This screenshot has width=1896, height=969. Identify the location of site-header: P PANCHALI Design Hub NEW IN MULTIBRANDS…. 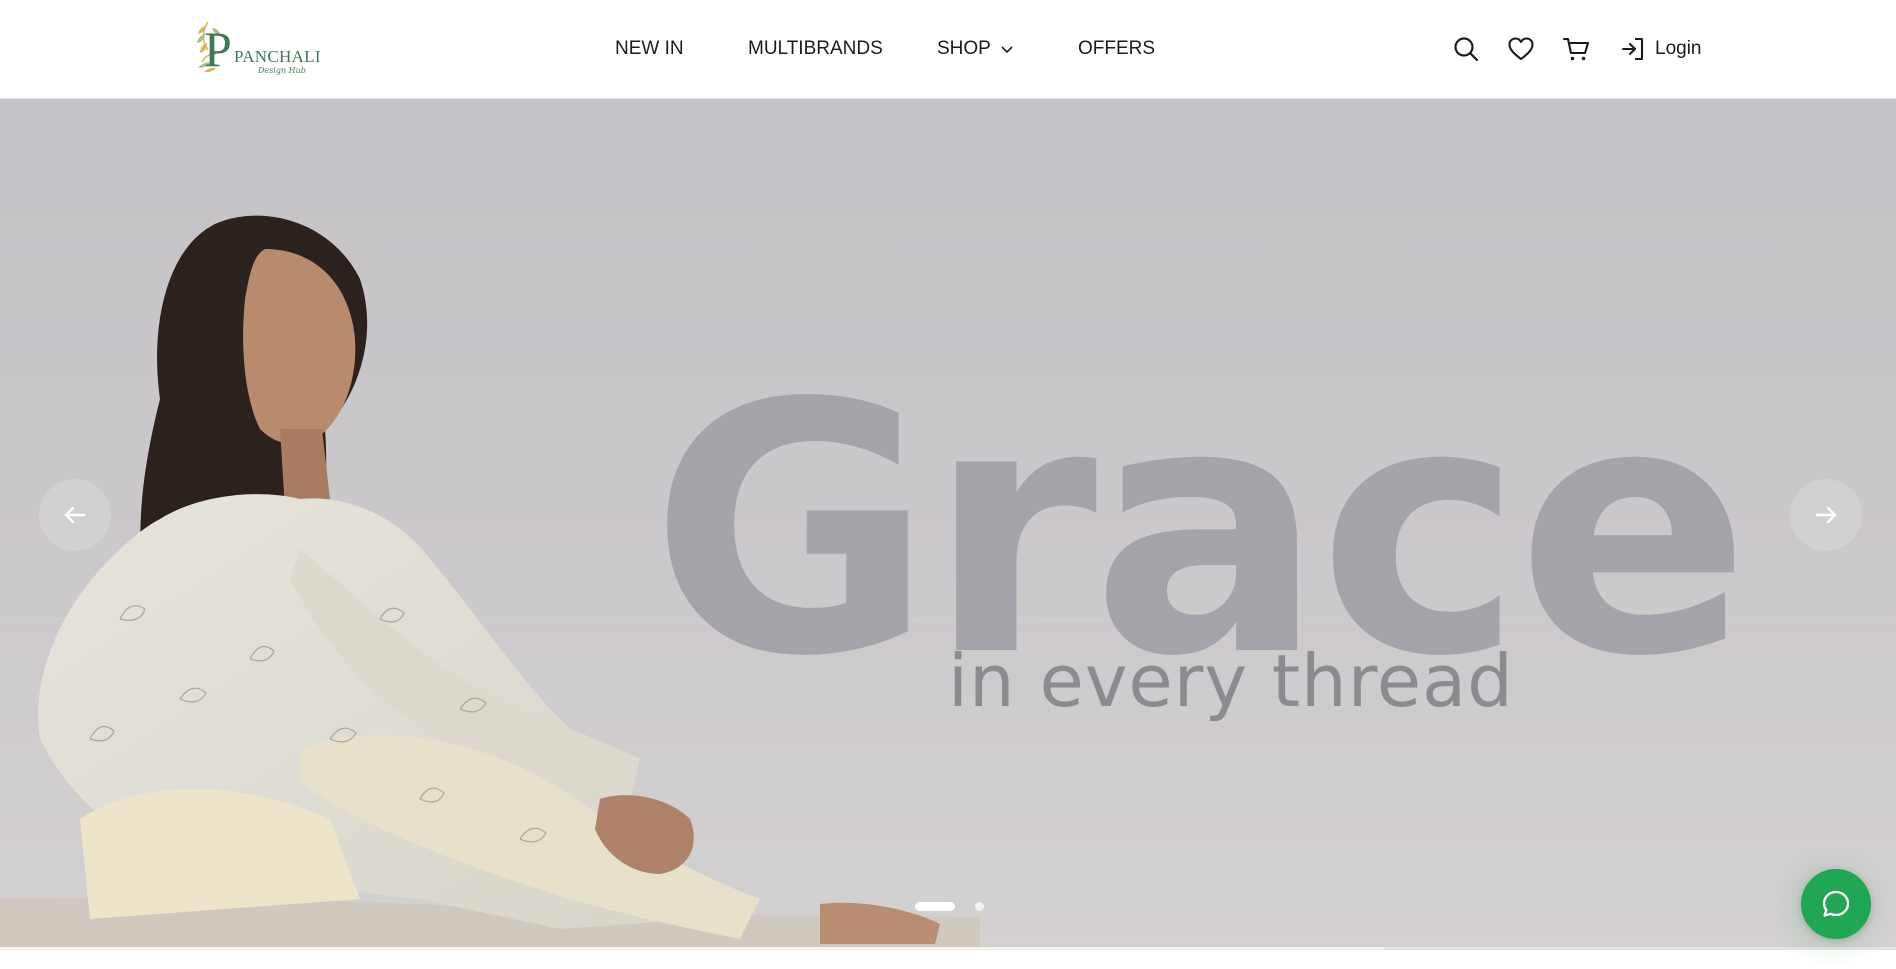
(948, 49).